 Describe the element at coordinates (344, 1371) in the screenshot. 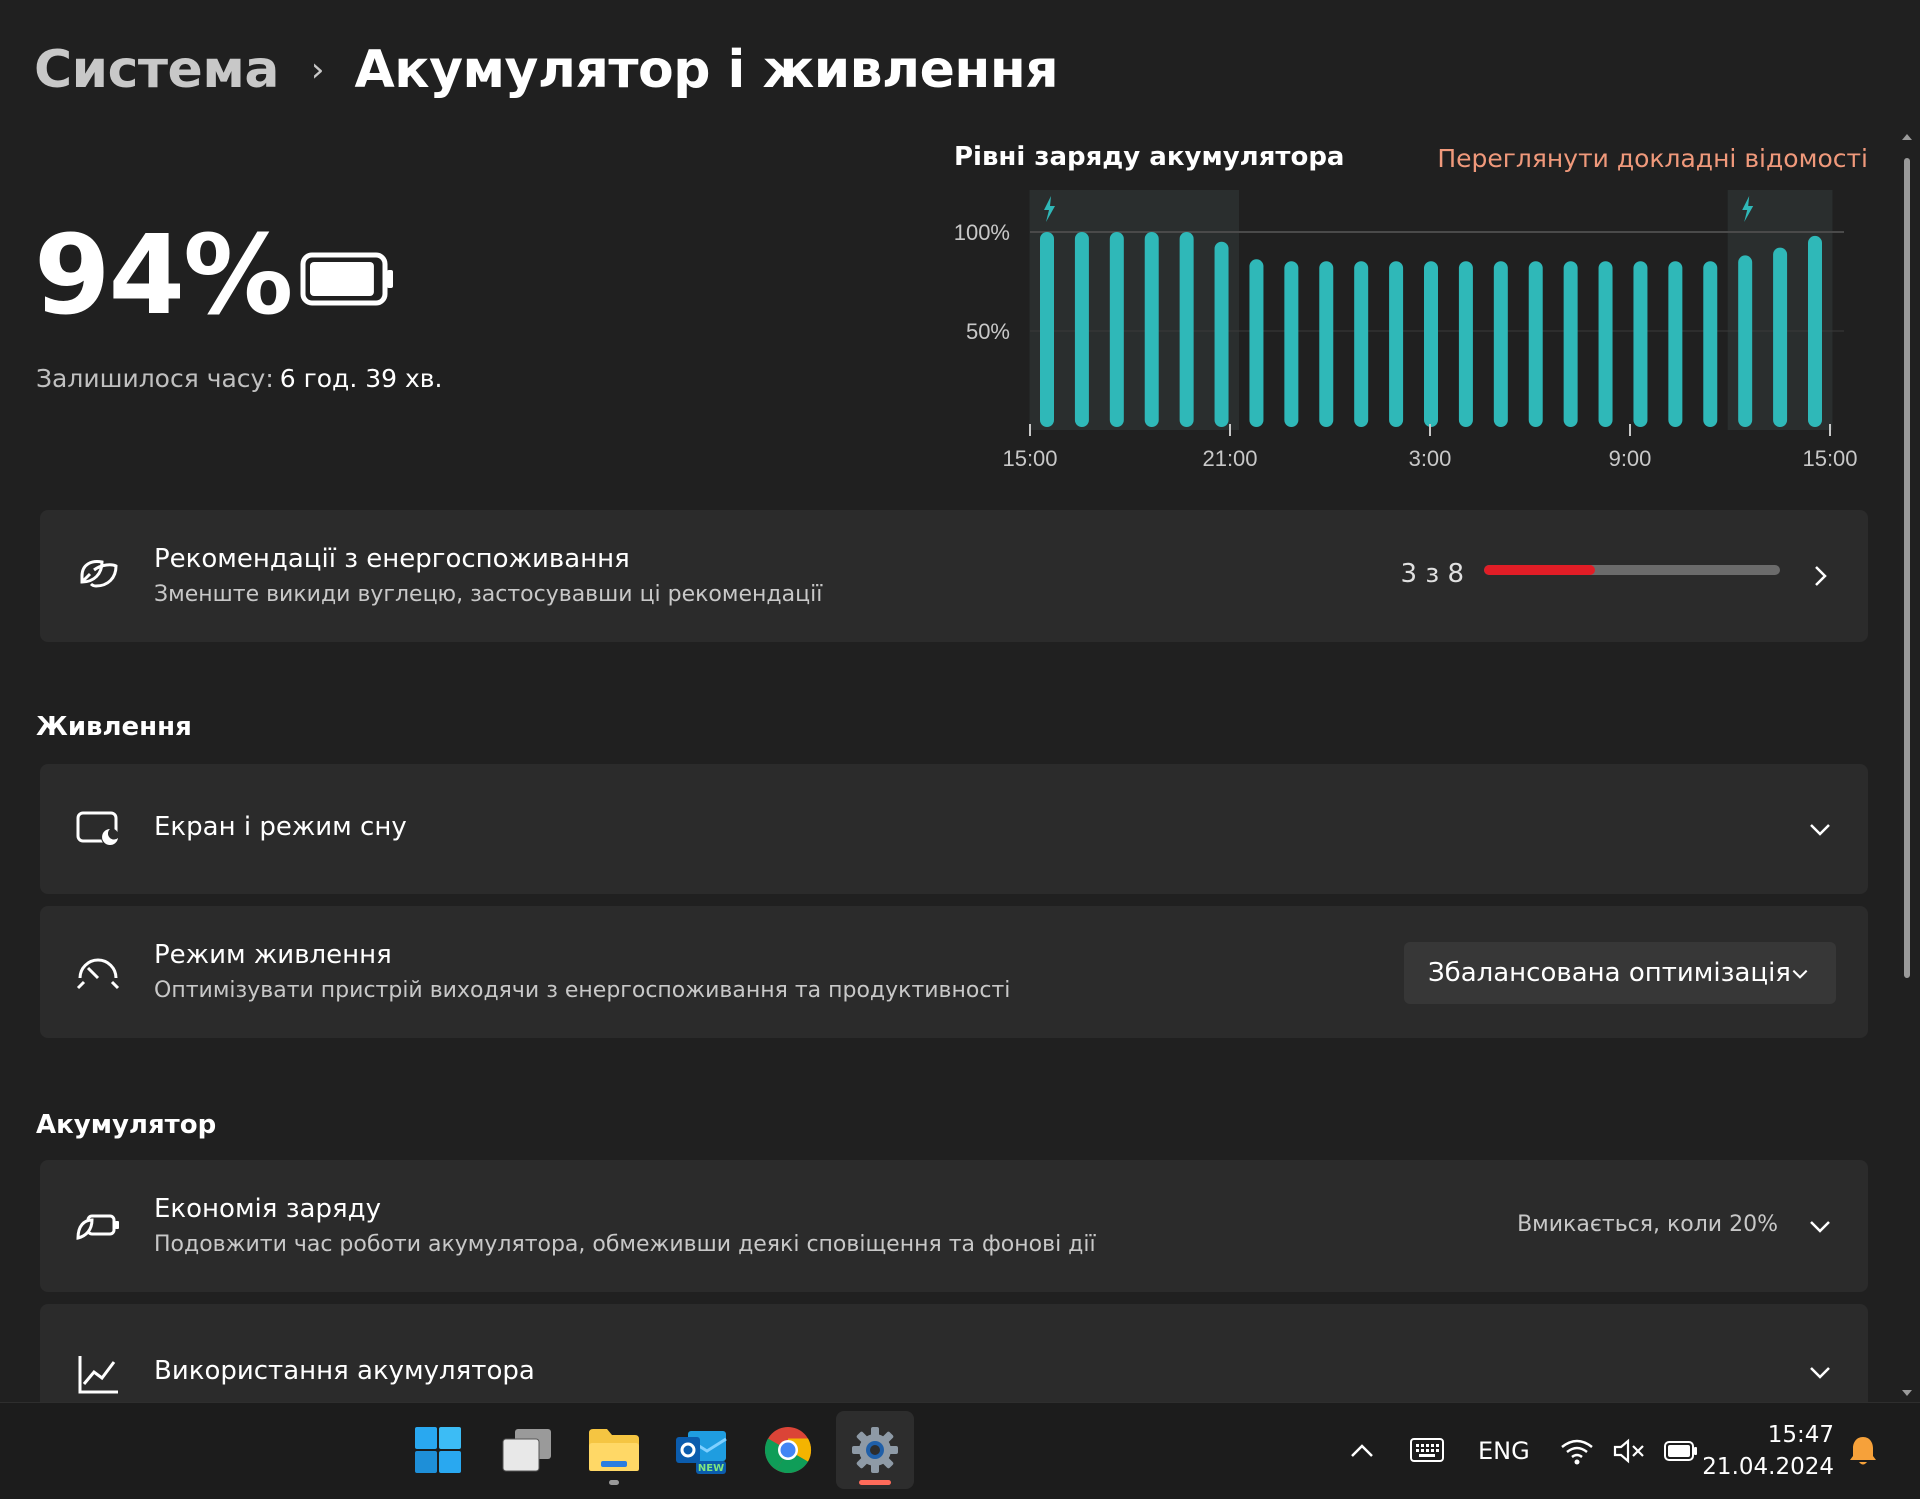

I see `battery-usage-title: Використання акумулятора` at that location.